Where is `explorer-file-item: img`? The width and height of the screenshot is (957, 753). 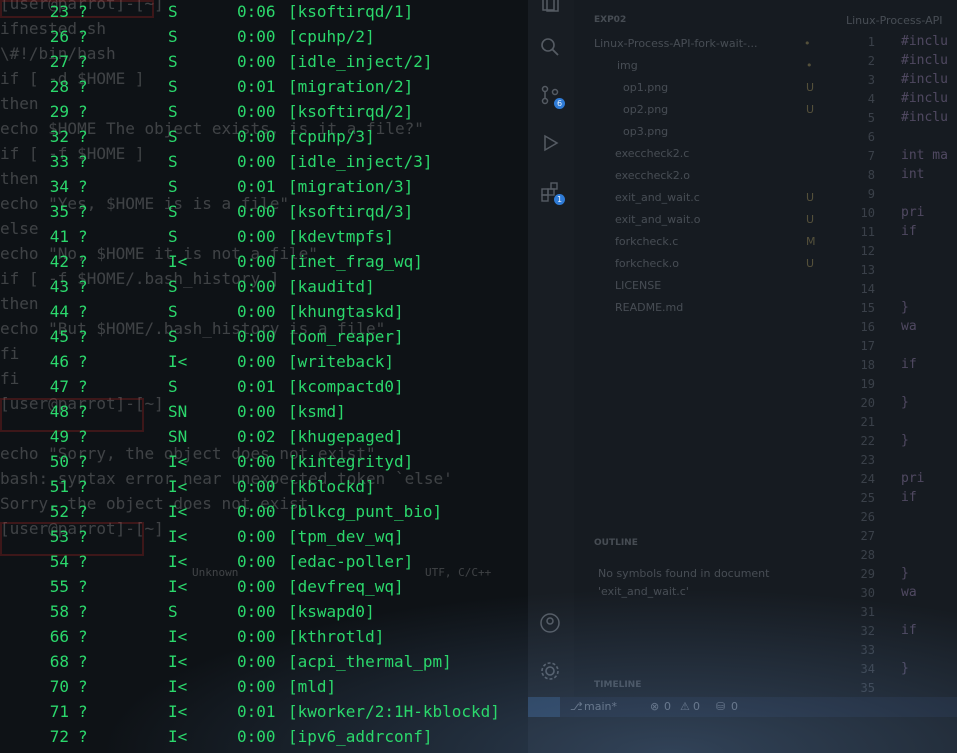
explorer-file-item: img is located at coordinates (627, 65).